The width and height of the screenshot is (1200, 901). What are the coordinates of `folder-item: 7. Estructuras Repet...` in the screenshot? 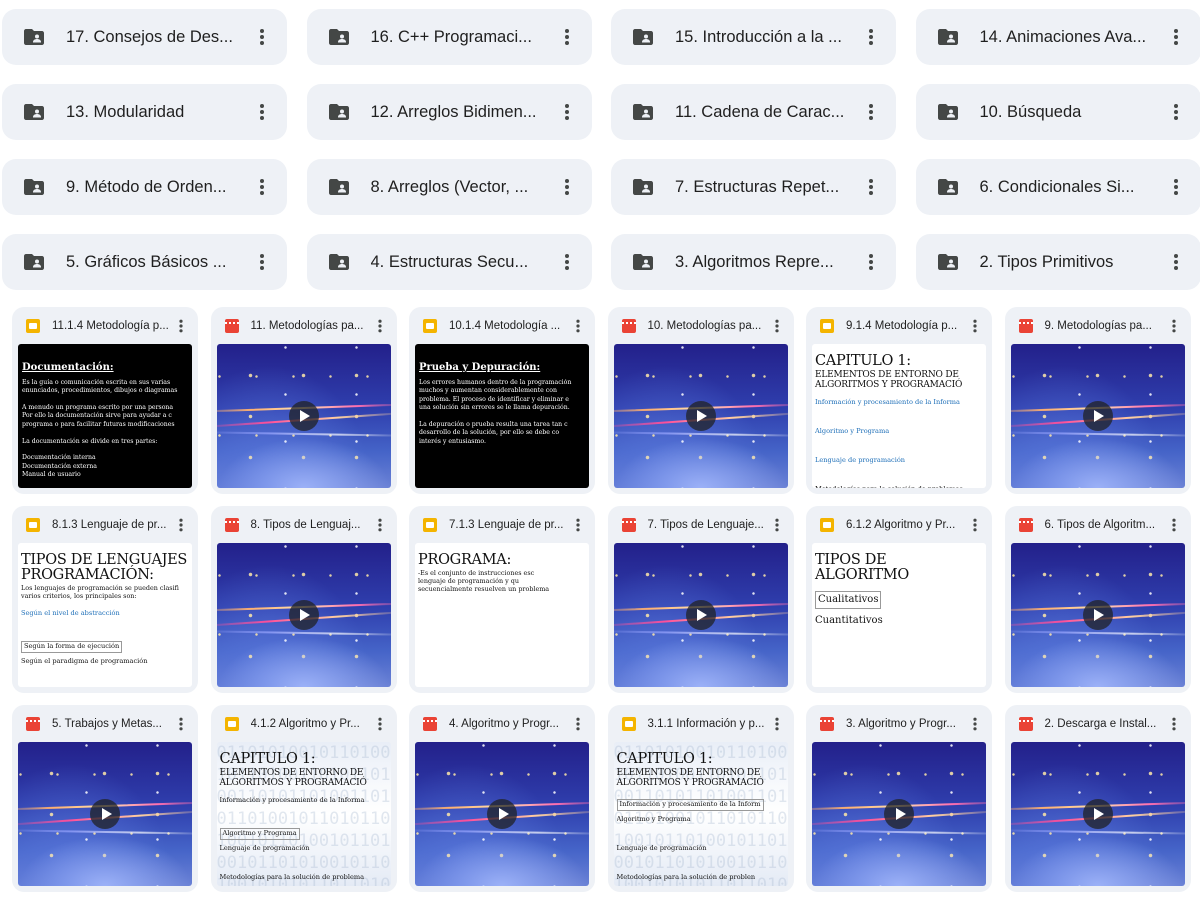 It's located at (753, 187).